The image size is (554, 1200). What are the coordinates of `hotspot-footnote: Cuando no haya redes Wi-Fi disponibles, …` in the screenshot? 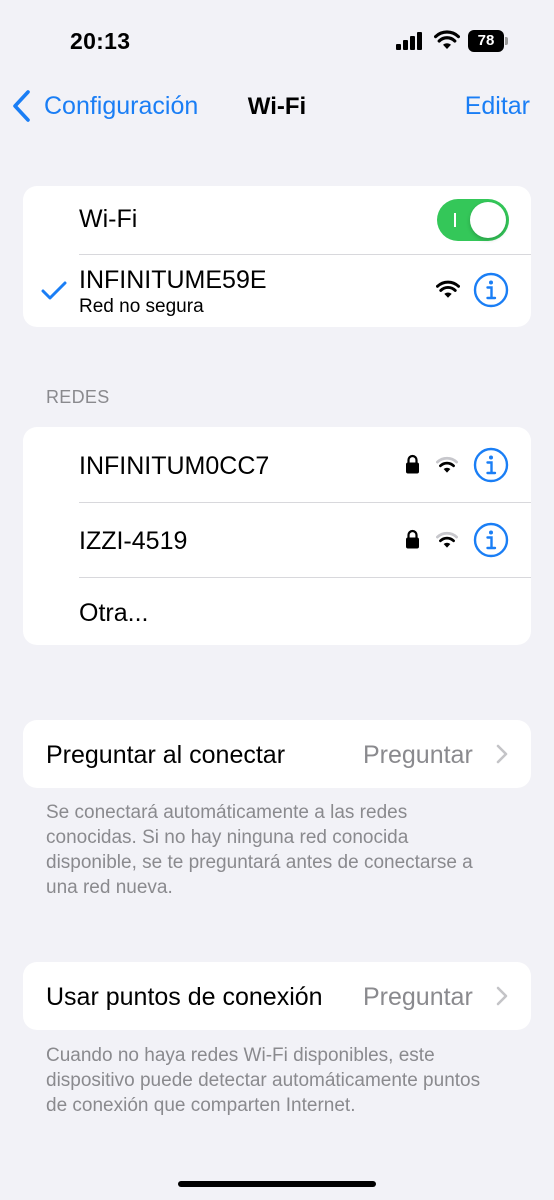 It's located at (263, 1080).